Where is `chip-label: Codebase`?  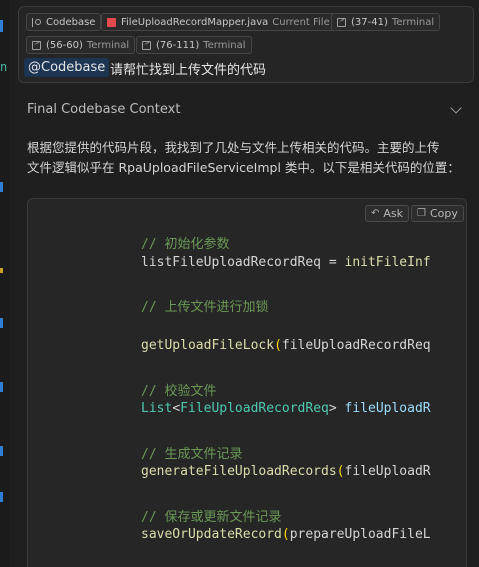 chip-label: Codebase is located at coordinates (71, 22).